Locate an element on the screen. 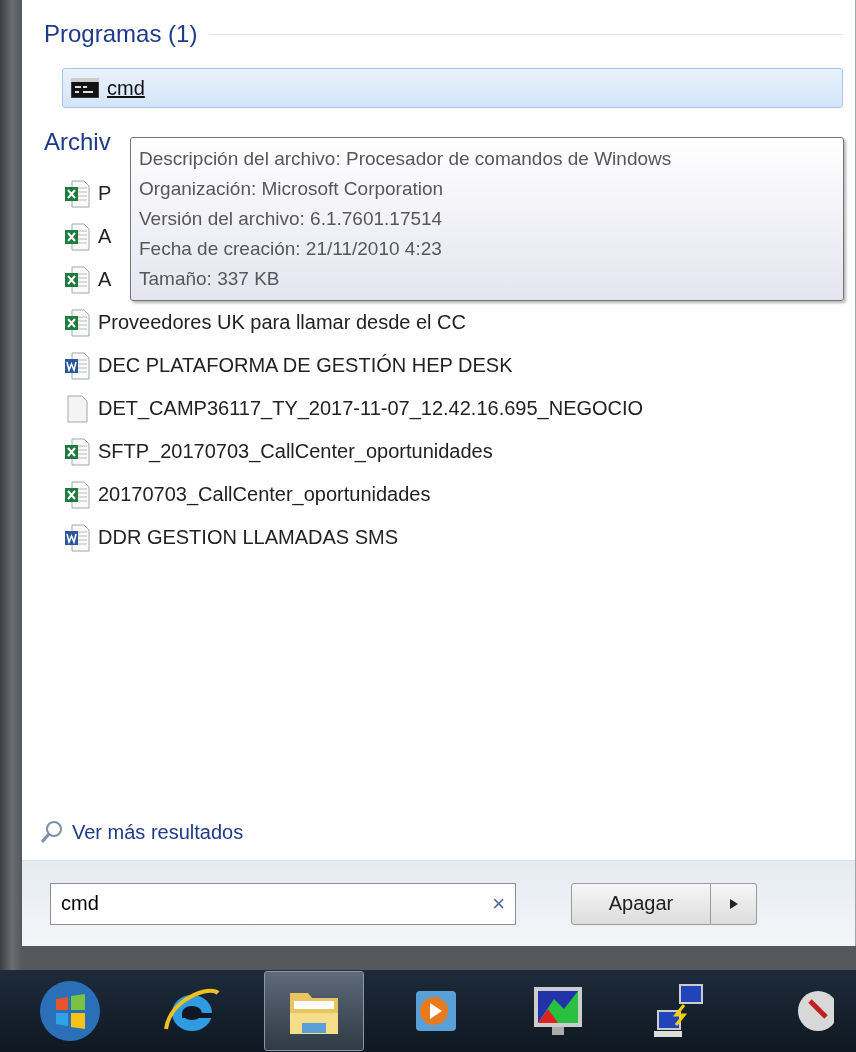 The width and height of the screenshot is (856, 1052). text-file-icon is located at coordinates (77, 408).